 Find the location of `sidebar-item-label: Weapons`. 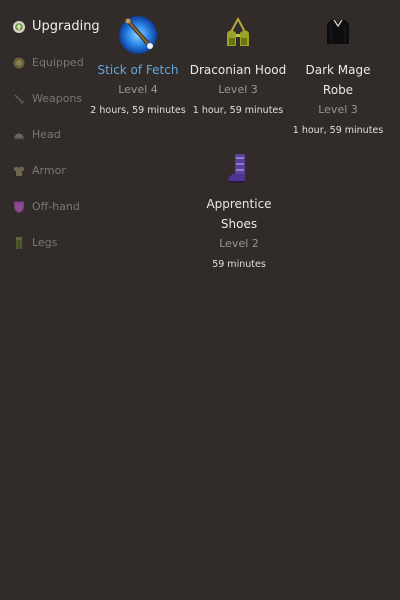

sidebar-item-label: Weapons is located at coordinates (57, 98).